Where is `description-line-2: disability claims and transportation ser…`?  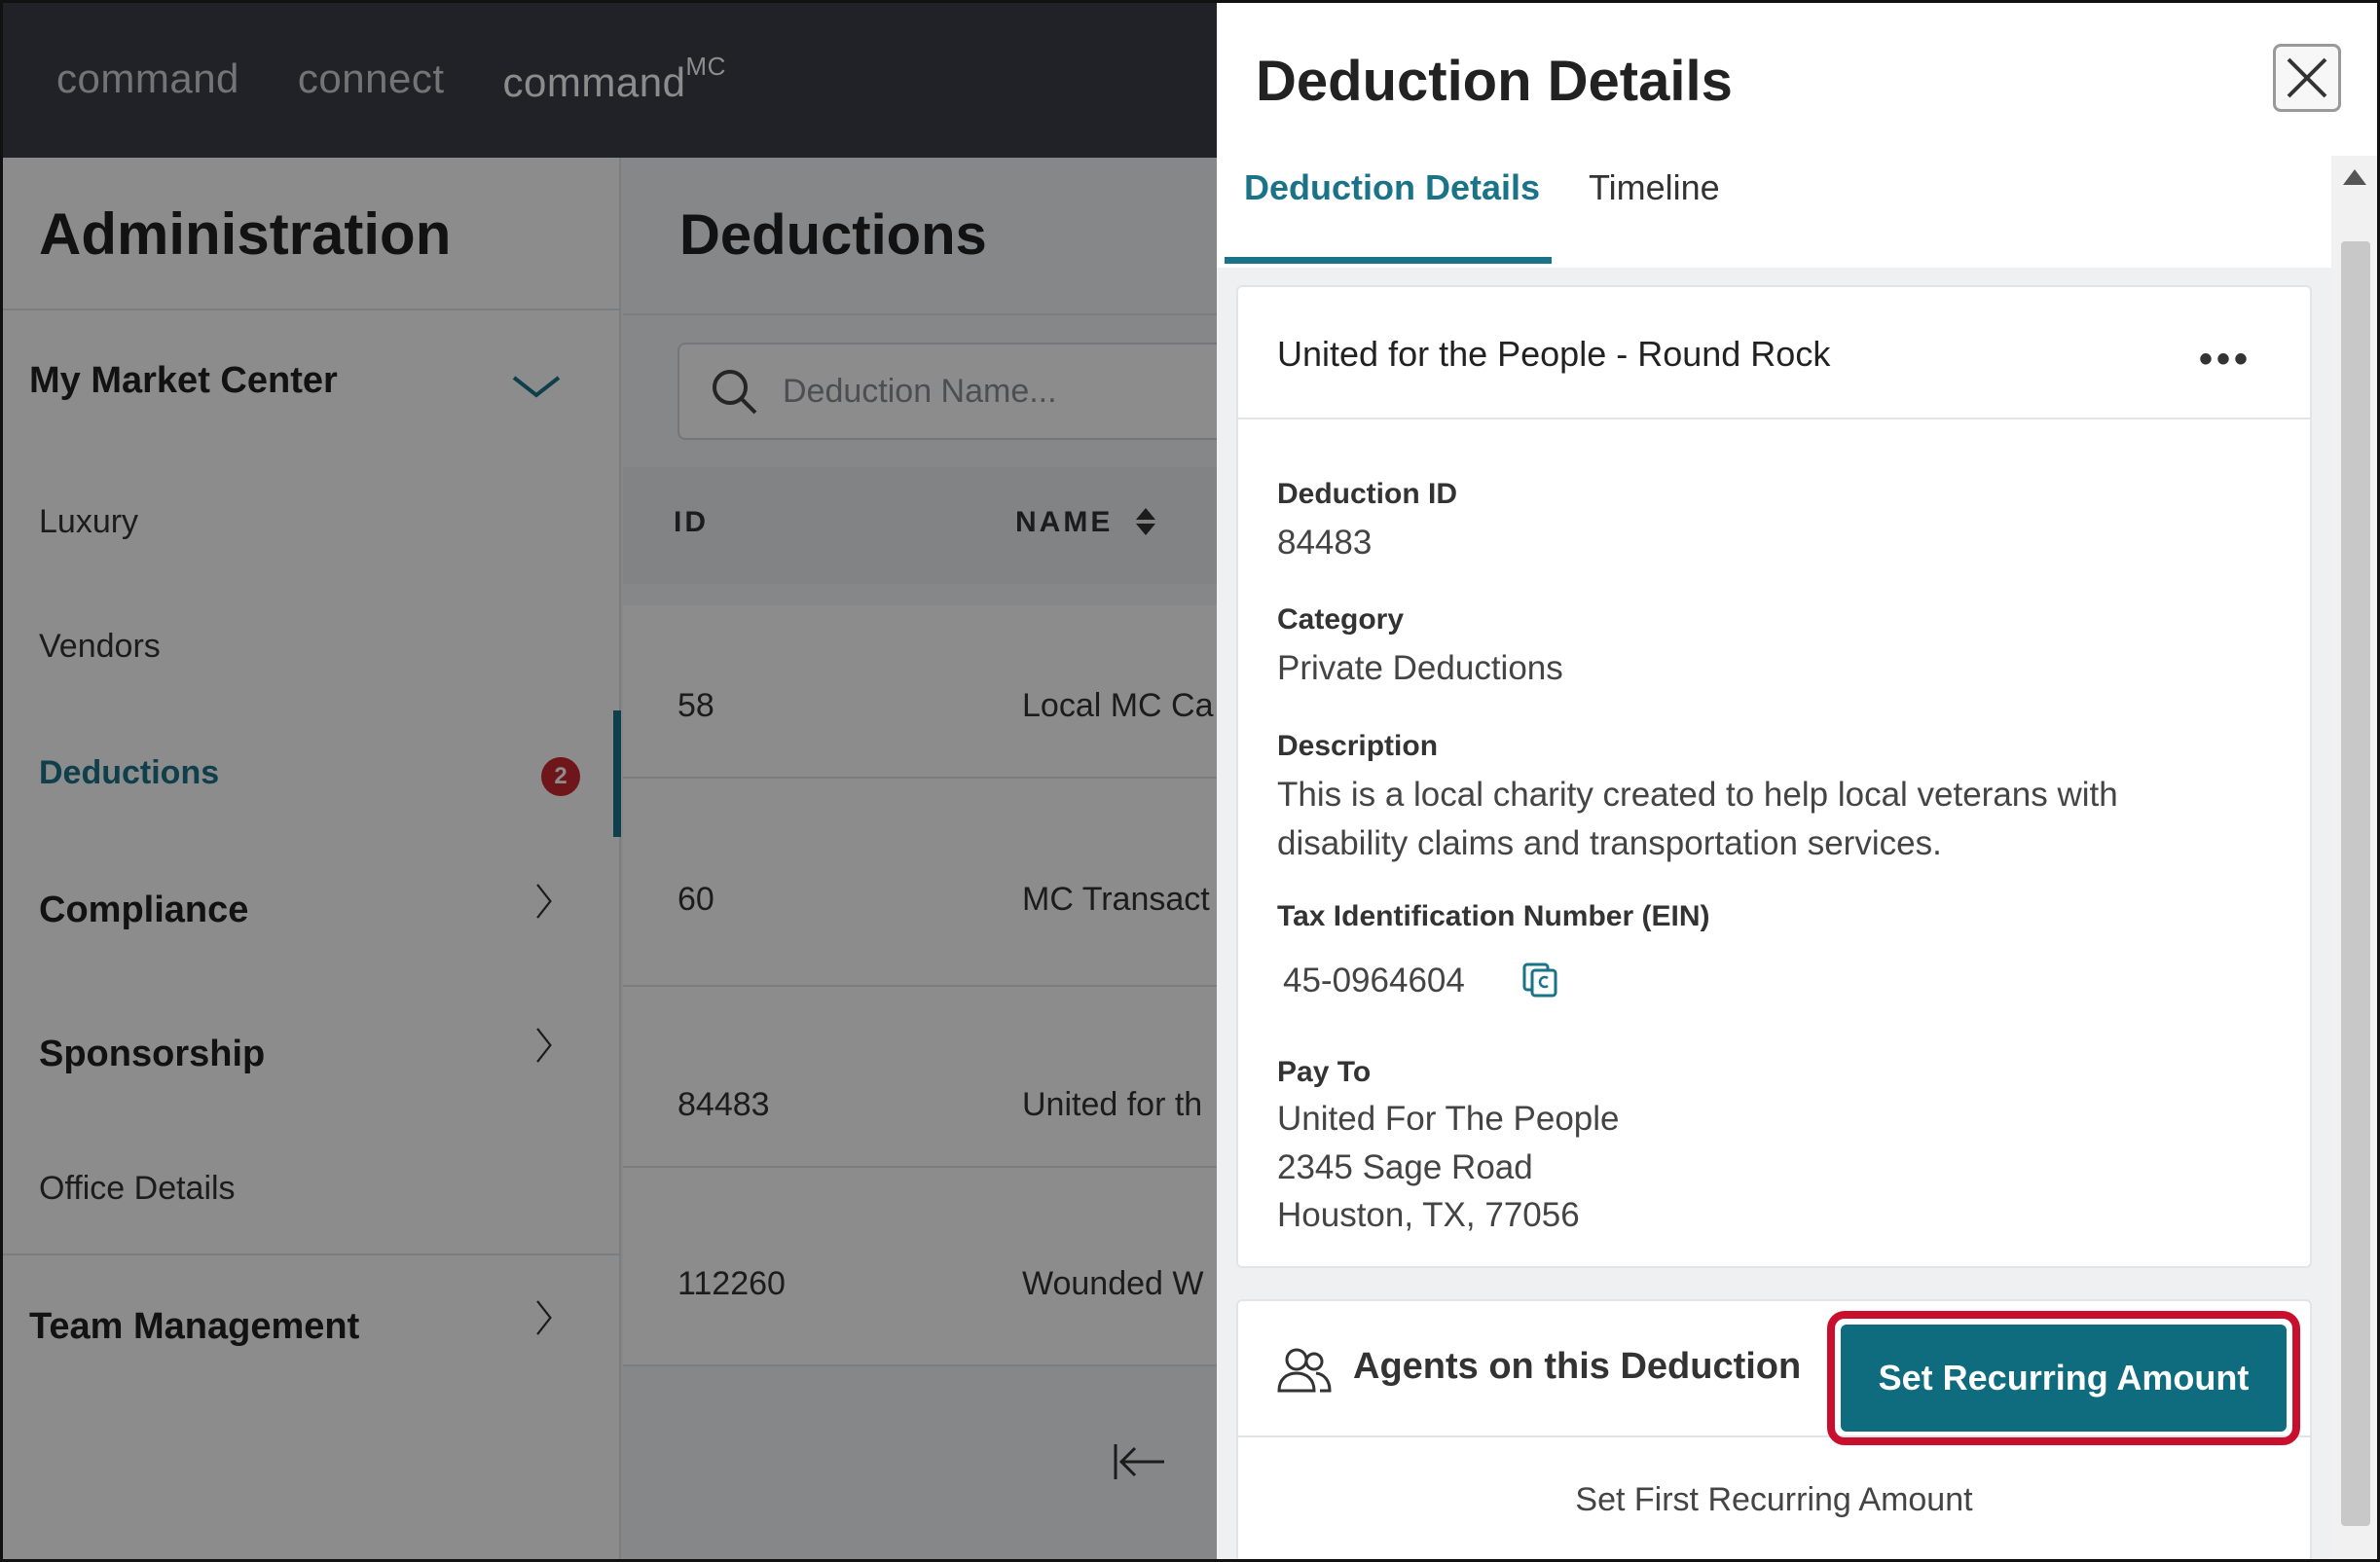 description-line-2: disability claims and transportation ser… is located at coordinates (1609, 843).